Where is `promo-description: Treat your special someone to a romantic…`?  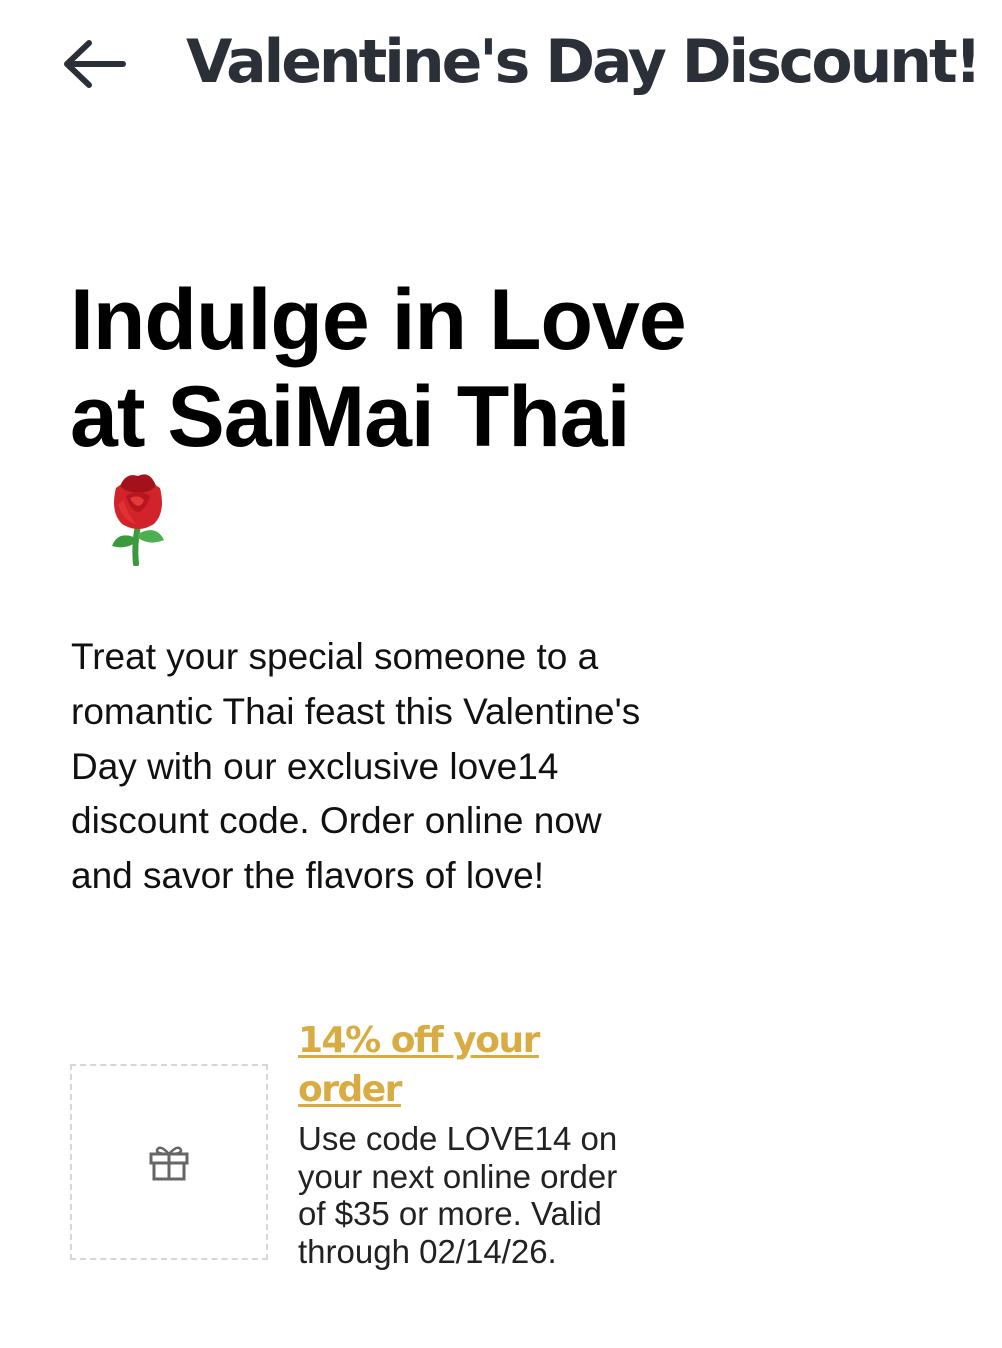
promo-description: Treat your special someone to a romantic… is located at coordinates (356, 766).